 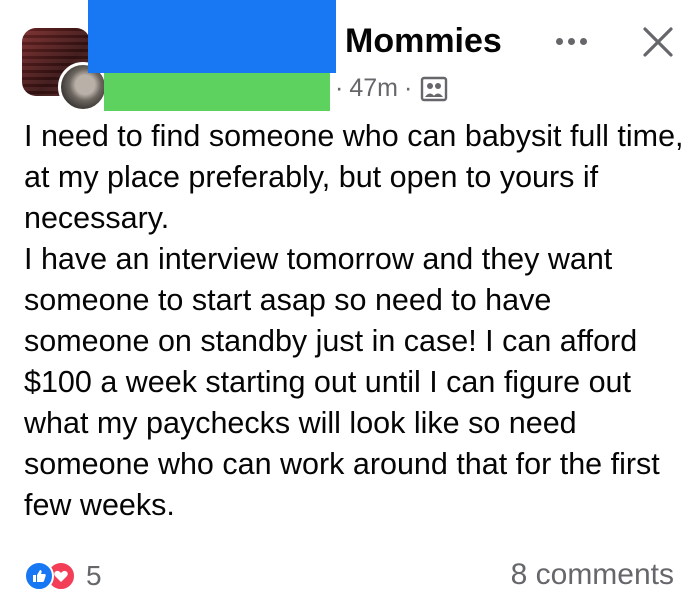 I want to click on post-meta: · 47m ·, so click(x=391, y=88).